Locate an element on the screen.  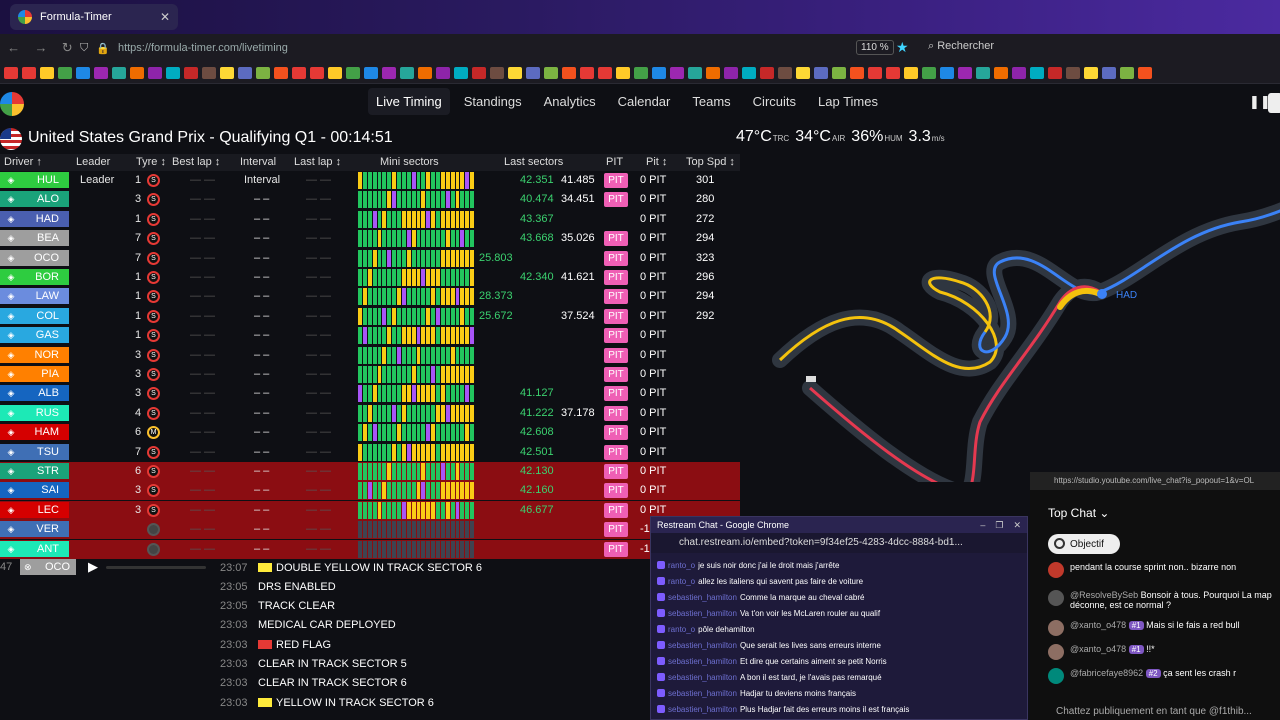
driver-badge: ◈ TSU is located at coordinates (34, 451).